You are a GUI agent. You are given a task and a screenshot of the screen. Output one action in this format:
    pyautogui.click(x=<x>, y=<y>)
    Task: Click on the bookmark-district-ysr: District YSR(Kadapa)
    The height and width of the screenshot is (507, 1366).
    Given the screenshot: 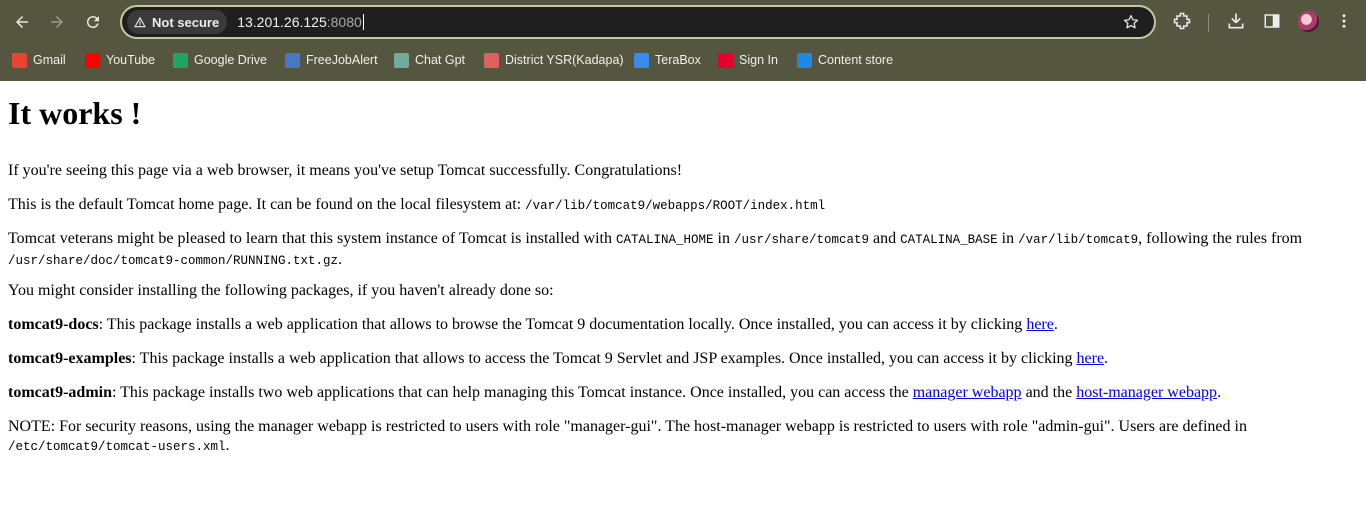 What is the action you would take?
    pyautogui.click(x=554, y=60)
    